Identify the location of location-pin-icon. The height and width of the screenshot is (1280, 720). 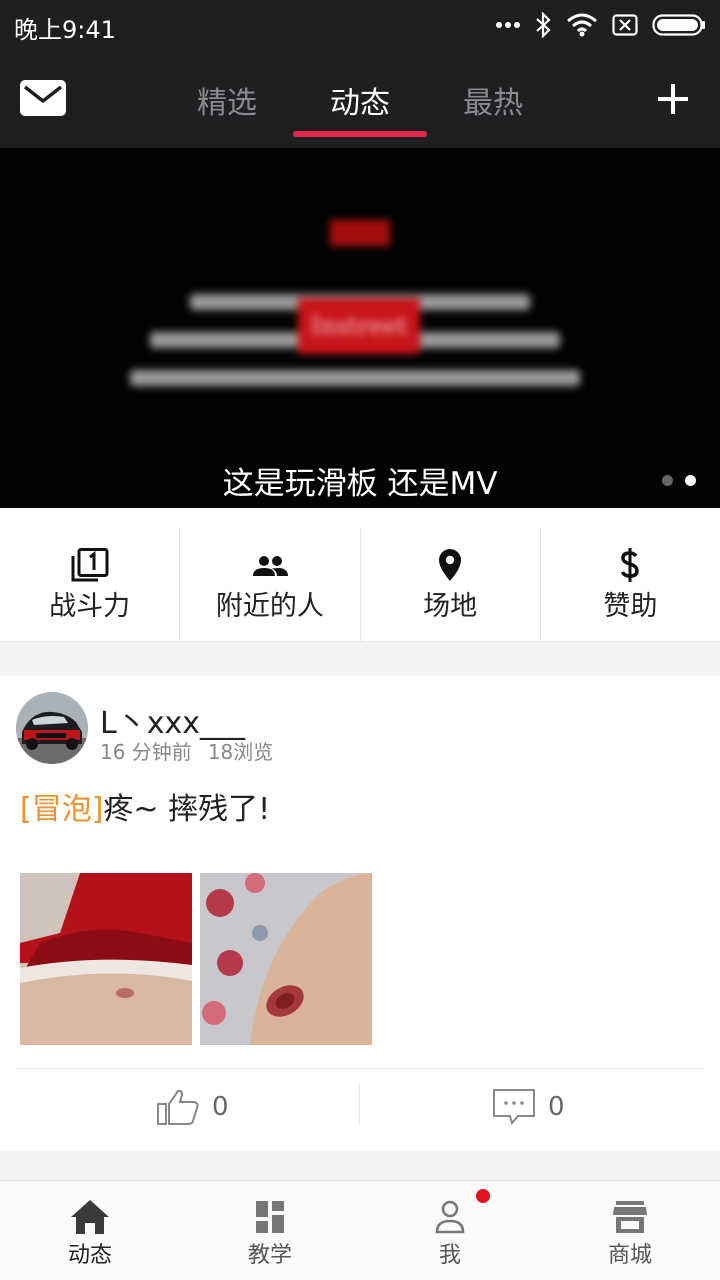
(450, 565).